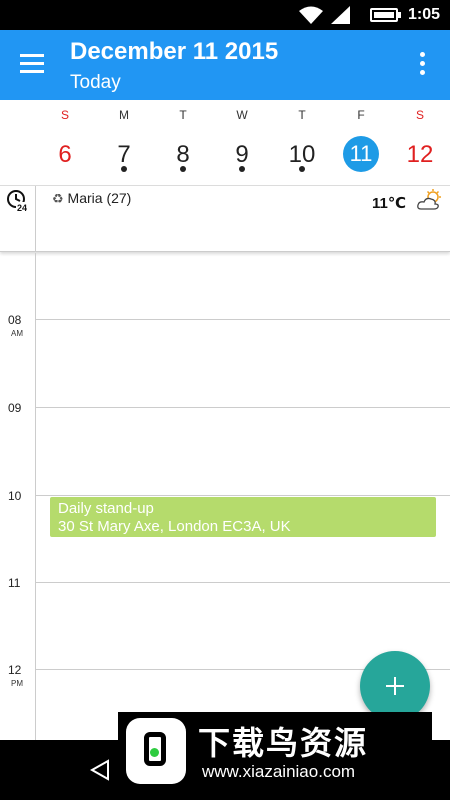 The image size is (450, 800). What do you see at coordinates (18, 201) in the screenshot?
I see `clock-24-icon: 24` at bounding box center [18, 201].